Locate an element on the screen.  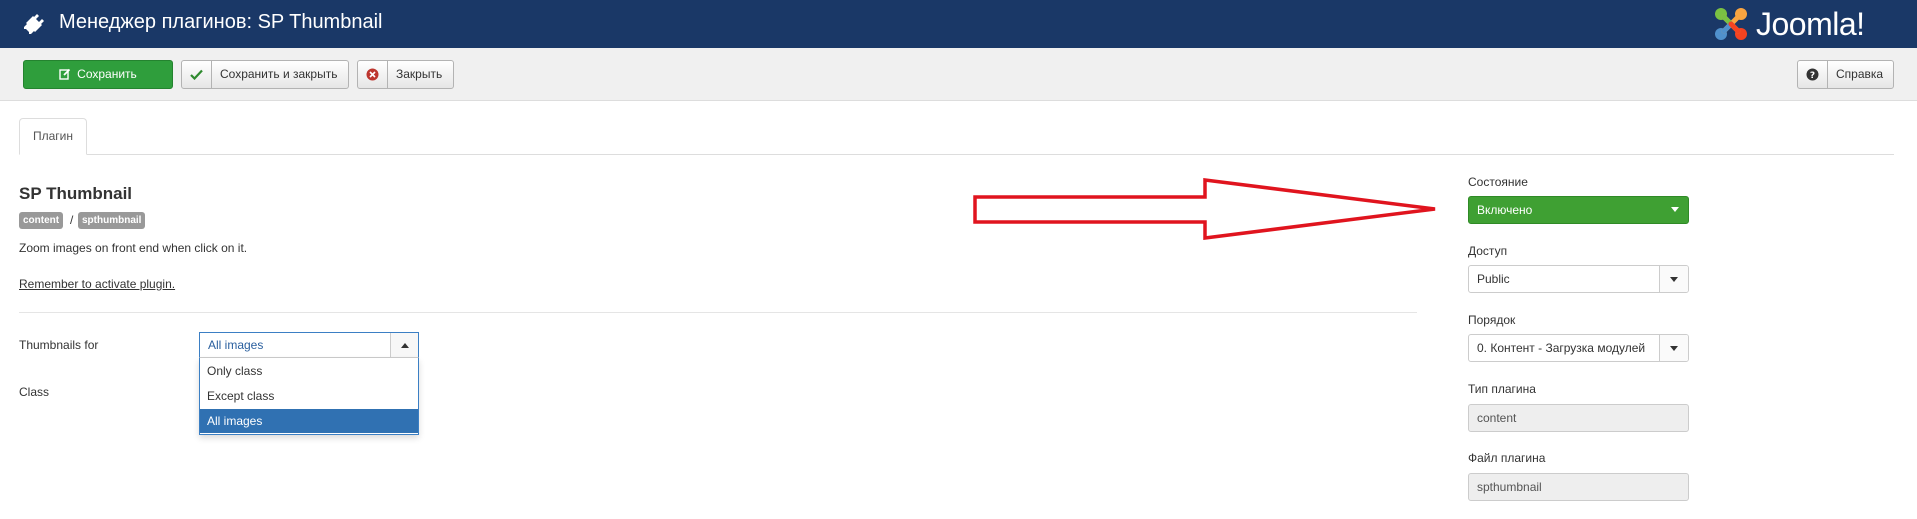
access-value: Public is located at coordinates (1493, 279).